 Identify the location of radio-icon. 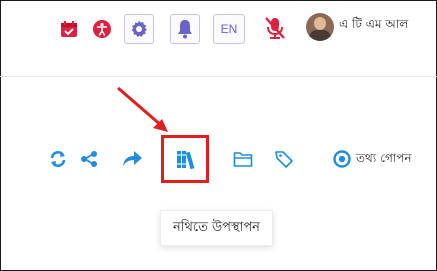
(342, 159).